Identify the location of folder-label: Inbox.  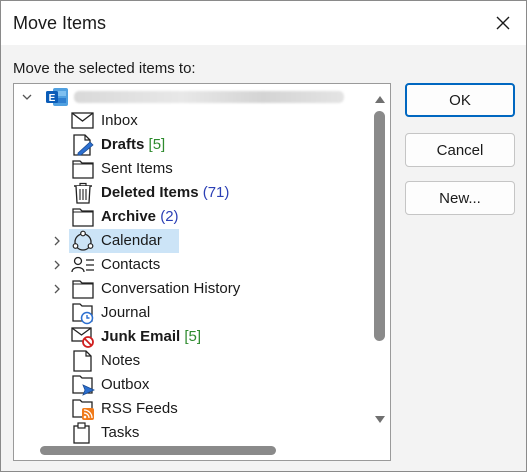
(119, 120).